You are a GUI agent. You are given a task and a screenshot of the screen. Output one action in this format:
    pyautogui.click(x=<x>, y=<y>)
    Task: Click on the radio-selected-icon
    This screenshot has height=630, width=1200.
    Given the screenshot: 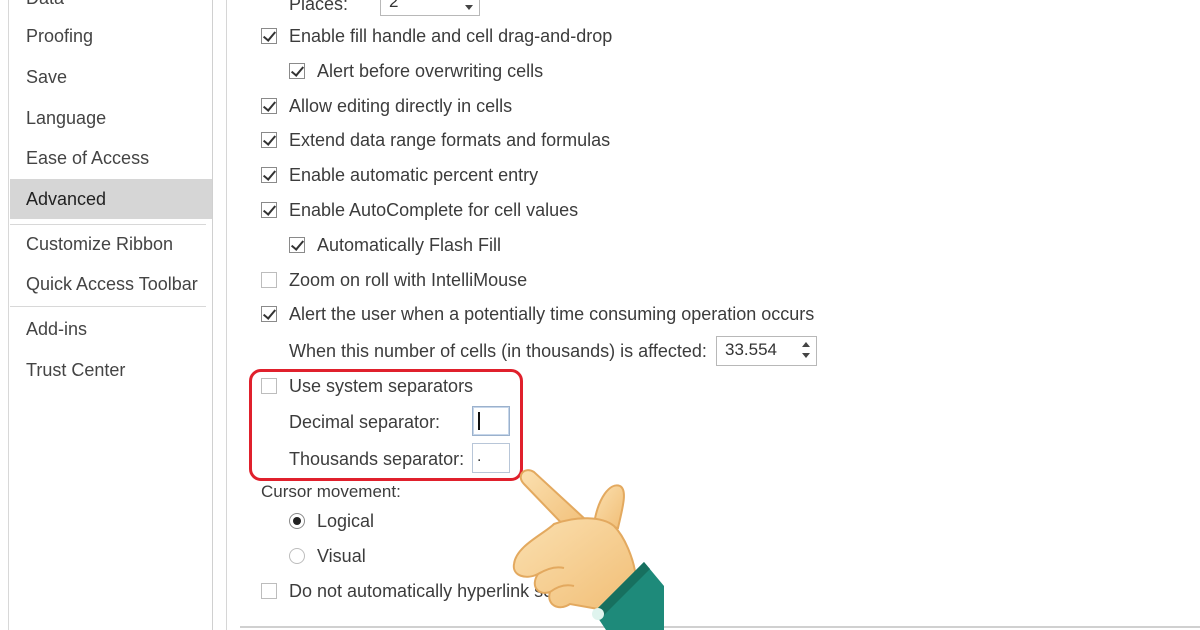 What is the action you would take?
    pyautogui.click(x=297, y=521)
    